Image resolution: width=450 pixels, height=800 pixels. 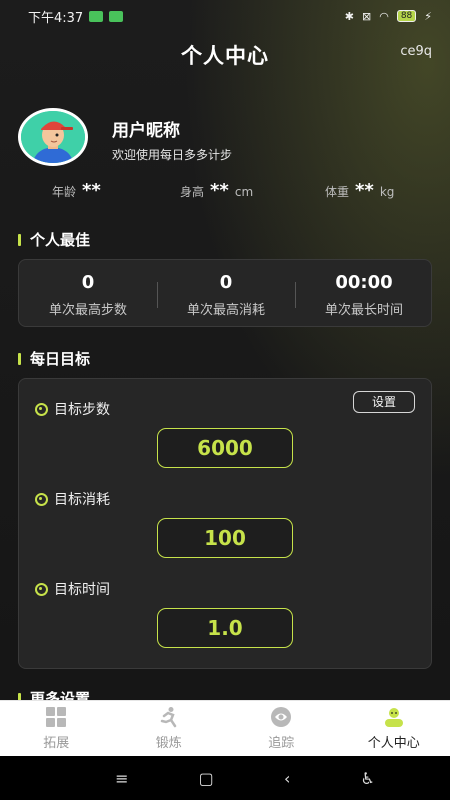 I want to click on body-stats: 年龄 ** 身高 ** cm 体重 ** kg, so click(x=225, y=194).